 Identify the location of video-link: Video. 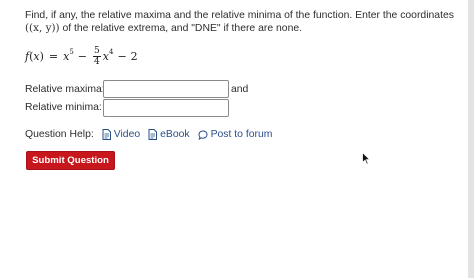
(121, 134).